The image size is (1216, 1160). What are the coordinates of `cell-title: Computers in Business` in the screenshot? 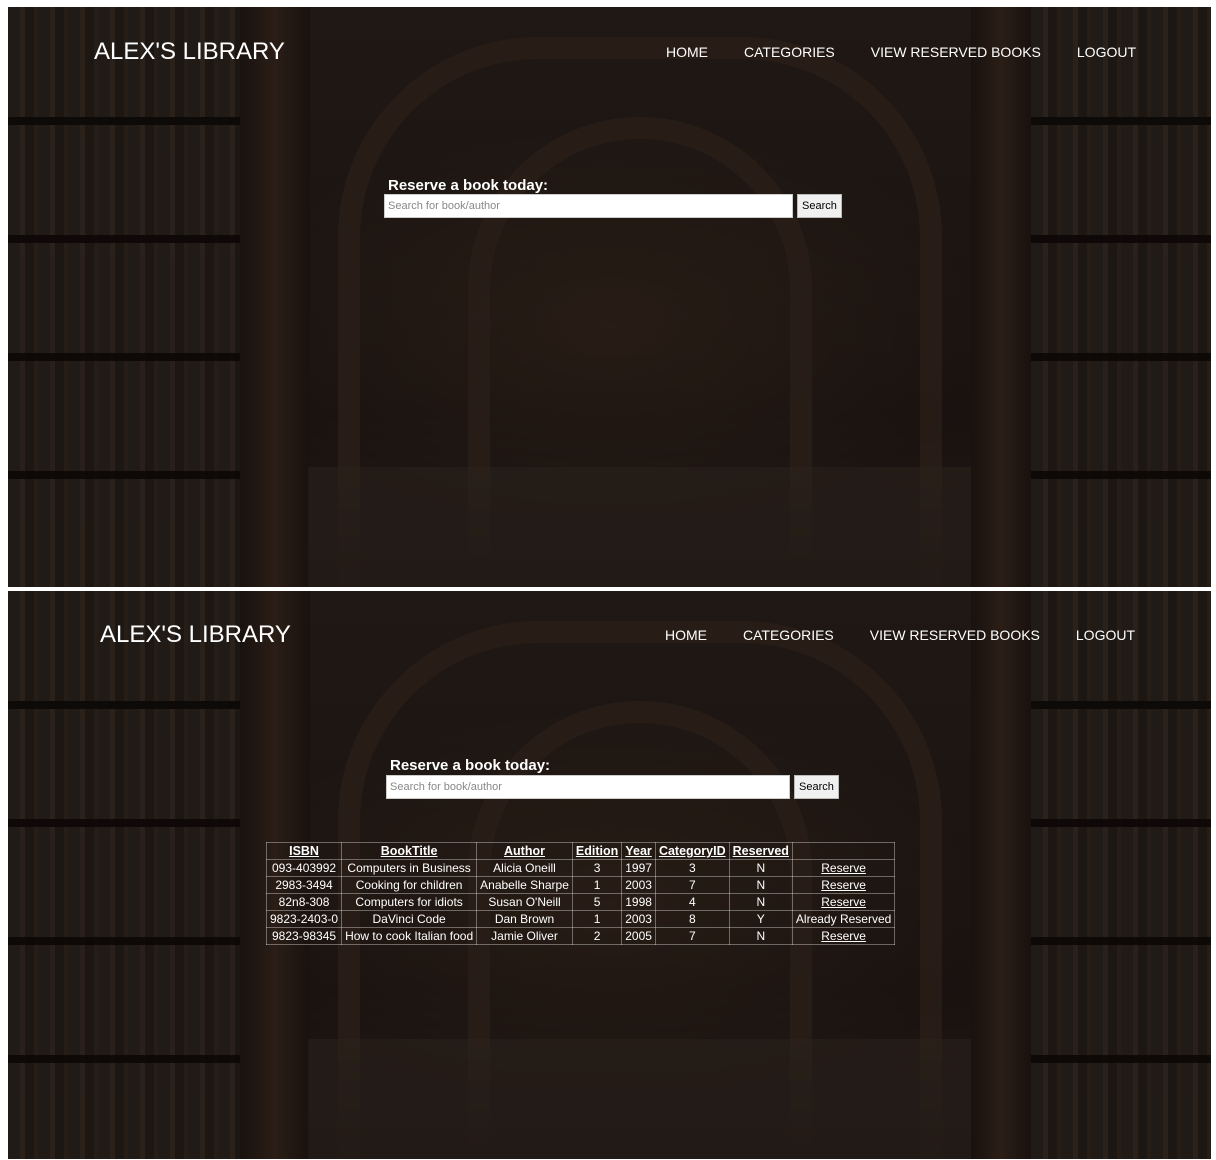 It's located at (409, 868).